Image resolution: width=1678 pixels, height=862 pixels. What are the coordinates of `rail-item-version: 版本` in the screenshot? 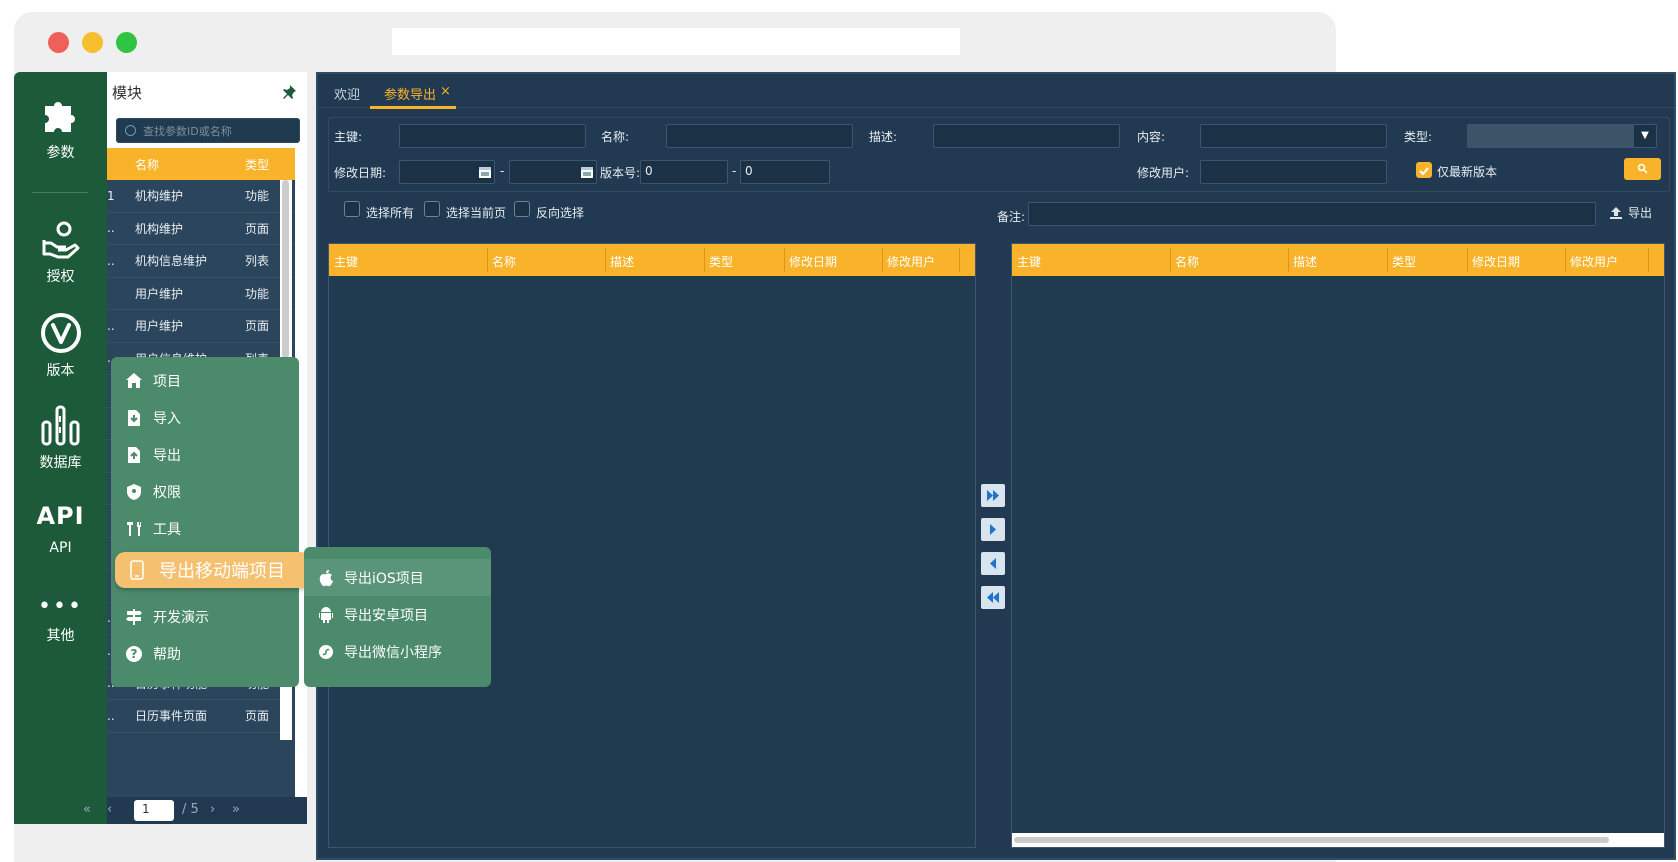 It's located at (60, 346).